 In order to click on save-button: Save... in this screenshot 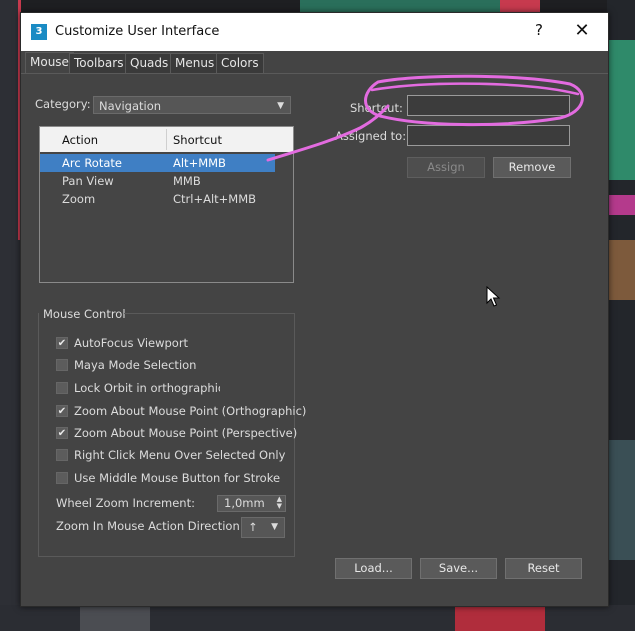, I will do `click(458, 568)`.